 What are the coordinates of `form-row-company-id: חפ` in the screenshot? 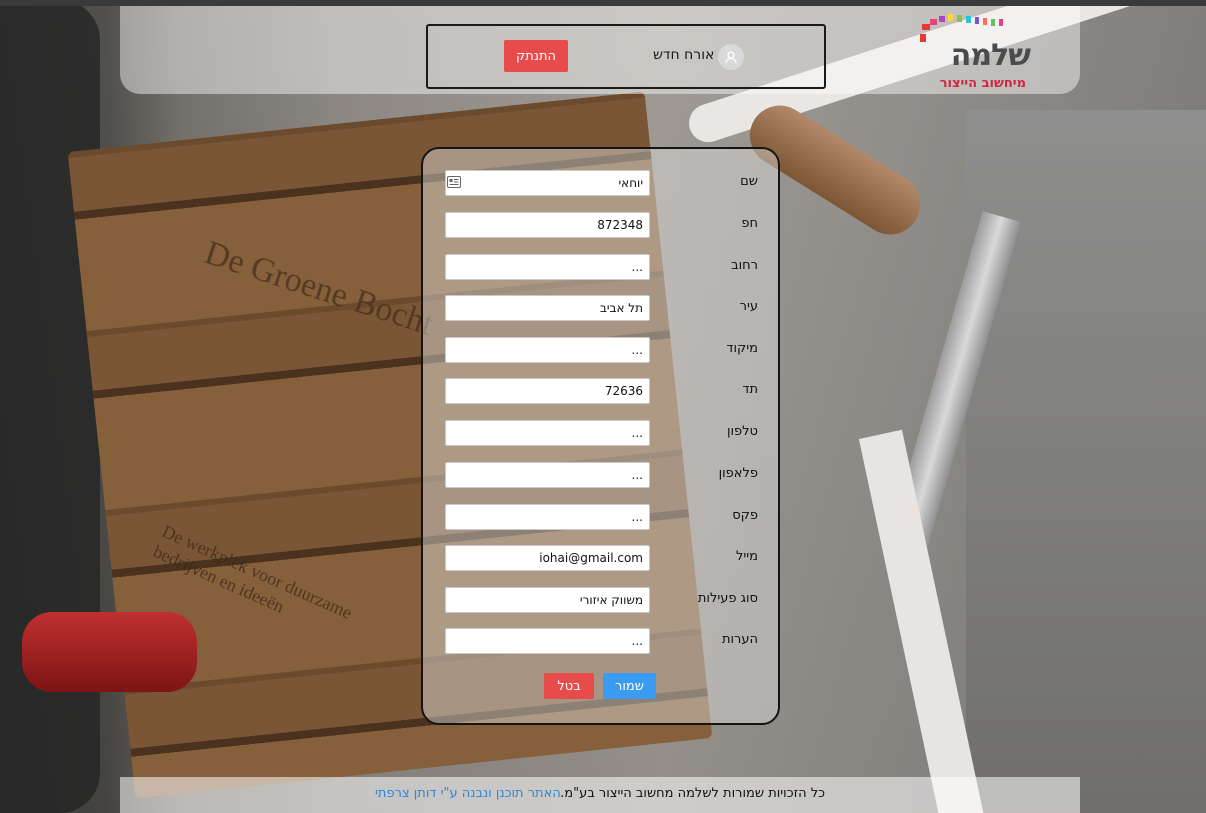 It's located at (600, 227).